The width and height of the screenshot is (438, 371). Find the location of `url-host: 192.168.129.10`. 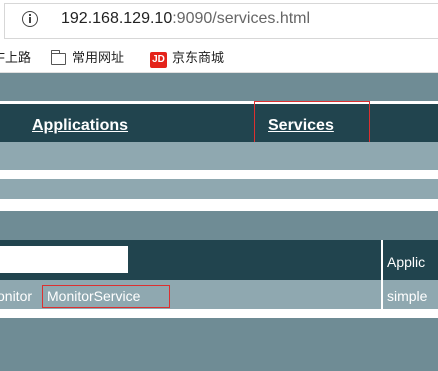

url-host: 192.168.129.10 is located at coordinates (117, 18).